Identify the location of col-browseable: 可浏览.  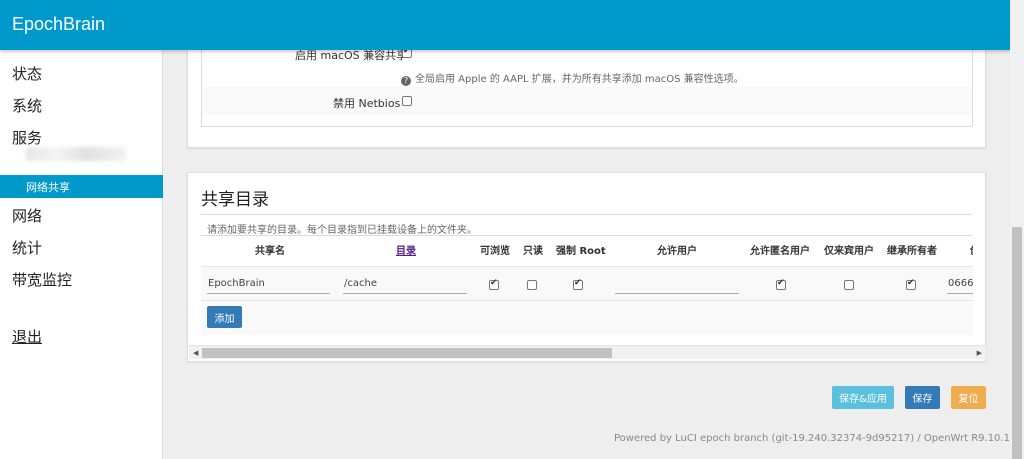
(495, 251).